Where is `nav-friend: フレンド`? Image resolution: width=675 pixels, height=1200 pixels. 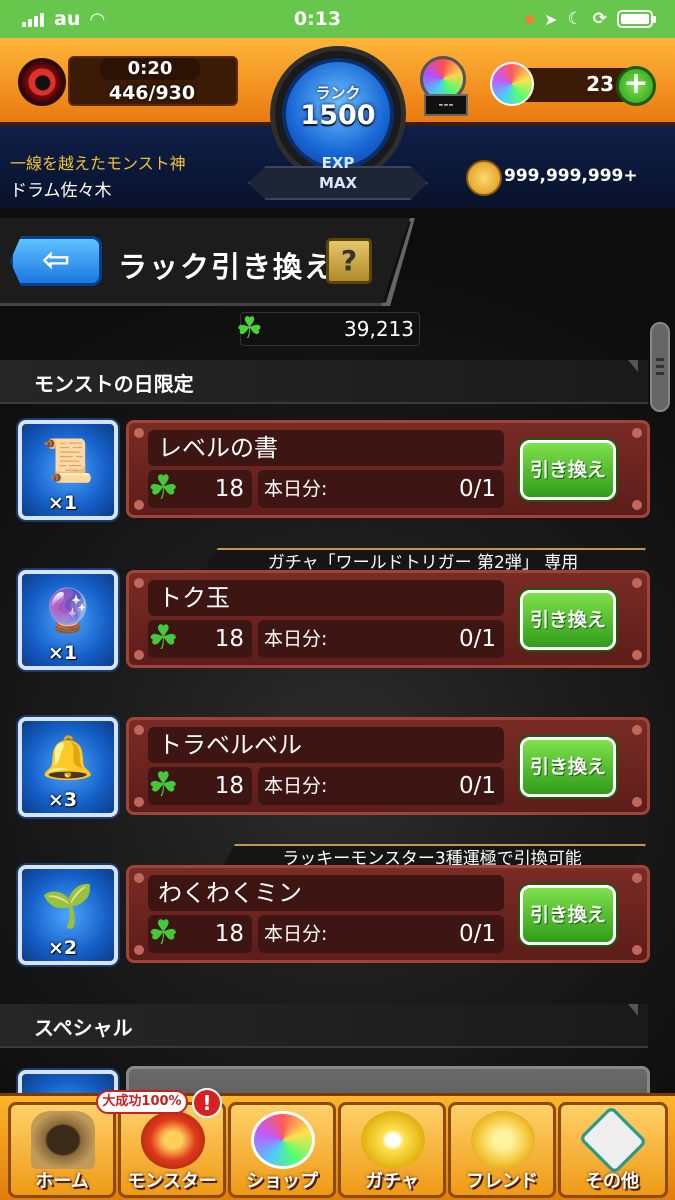 nav-friend: フレンド is located at coordinates (502, 1150).